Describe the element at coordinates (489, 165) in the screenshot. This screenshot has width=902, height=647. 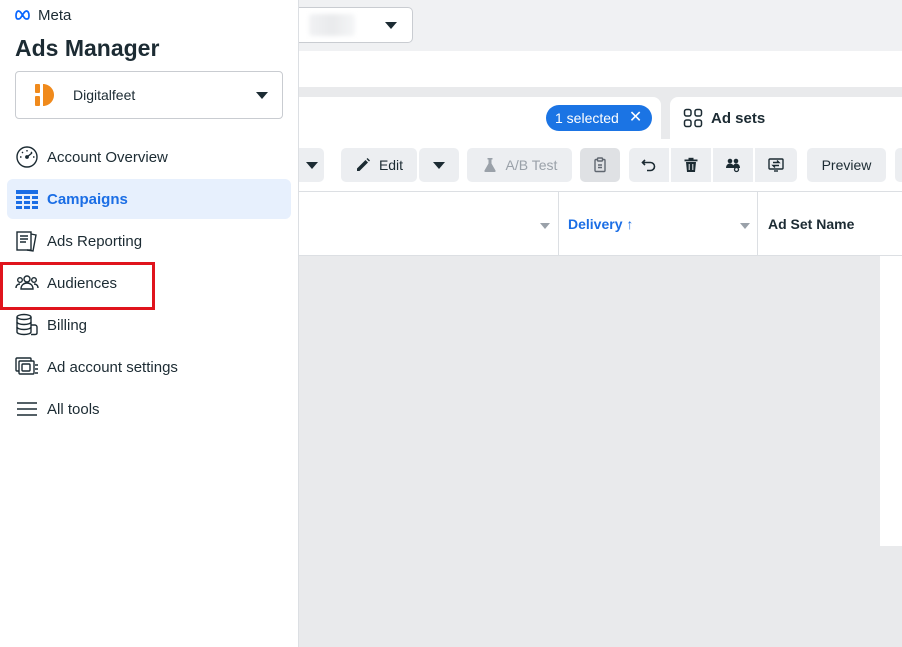
I see `flask-icon` at that location.